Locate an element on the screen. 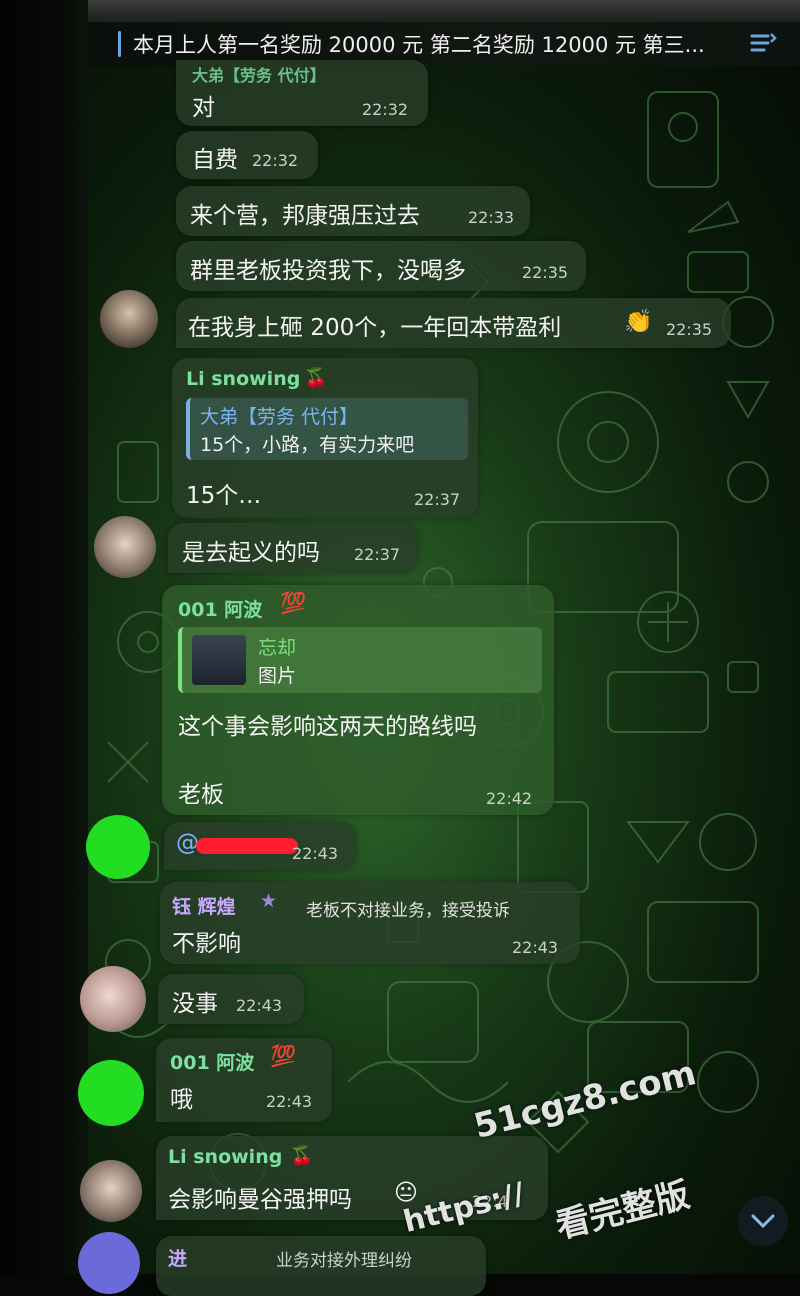 This screenshot has width=800, height=1296. partial-sender-name: 大弟【劳务 代付】 is located at coordinates (259, 75).